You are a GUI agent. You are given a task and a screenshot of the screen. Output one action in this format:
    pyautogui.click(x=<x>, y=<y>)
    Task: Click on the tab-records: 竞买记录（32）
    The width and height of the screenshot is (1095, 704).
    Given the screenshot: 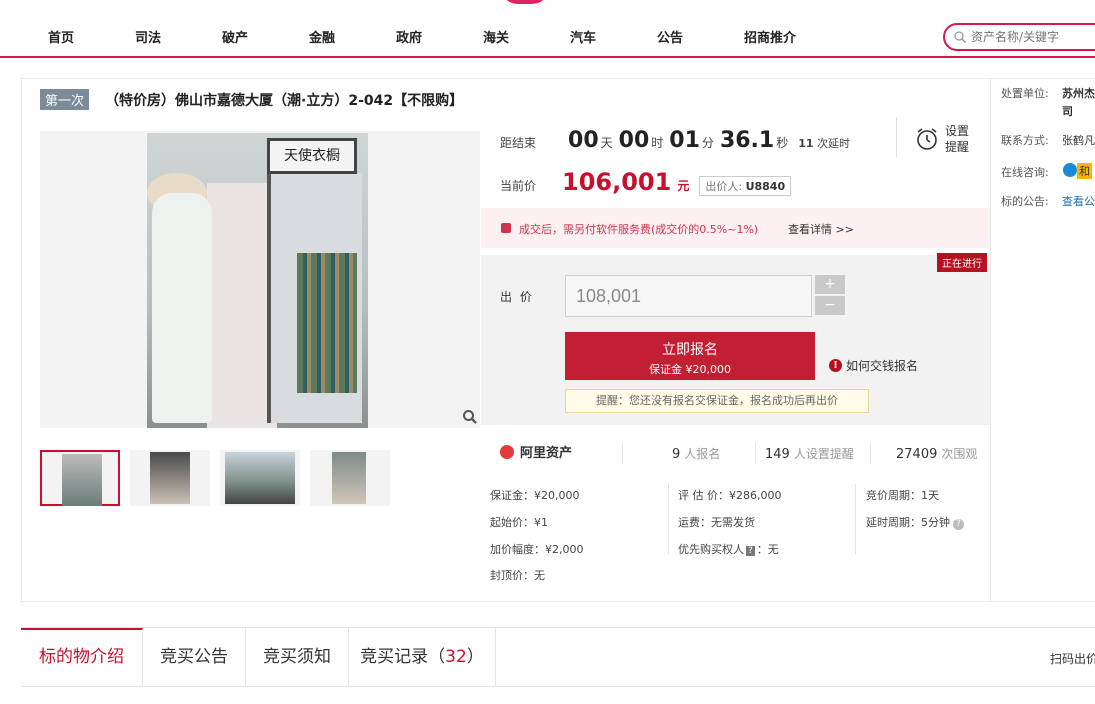 What is the action you would take?
    pyautogui.click(x=422, y=657)
    